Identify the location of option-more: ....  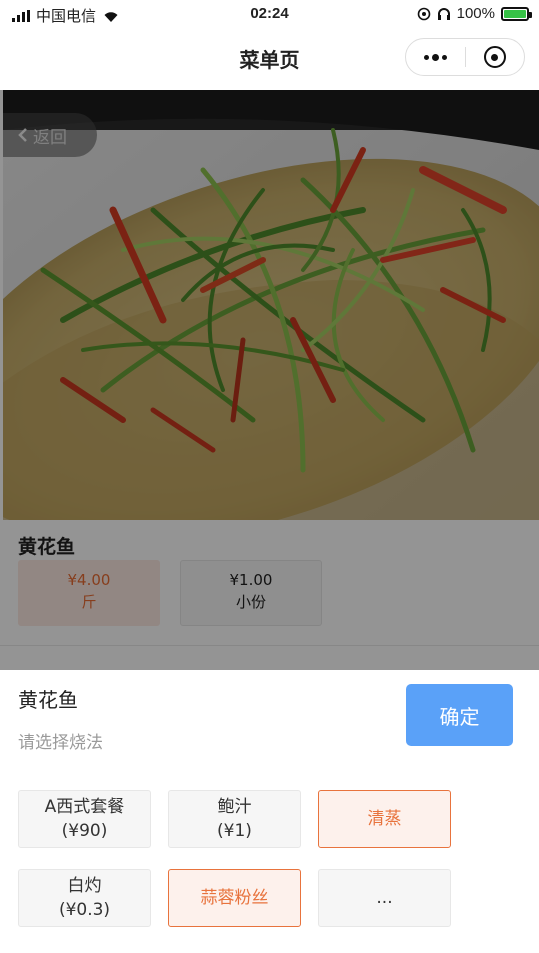
(384, 898).